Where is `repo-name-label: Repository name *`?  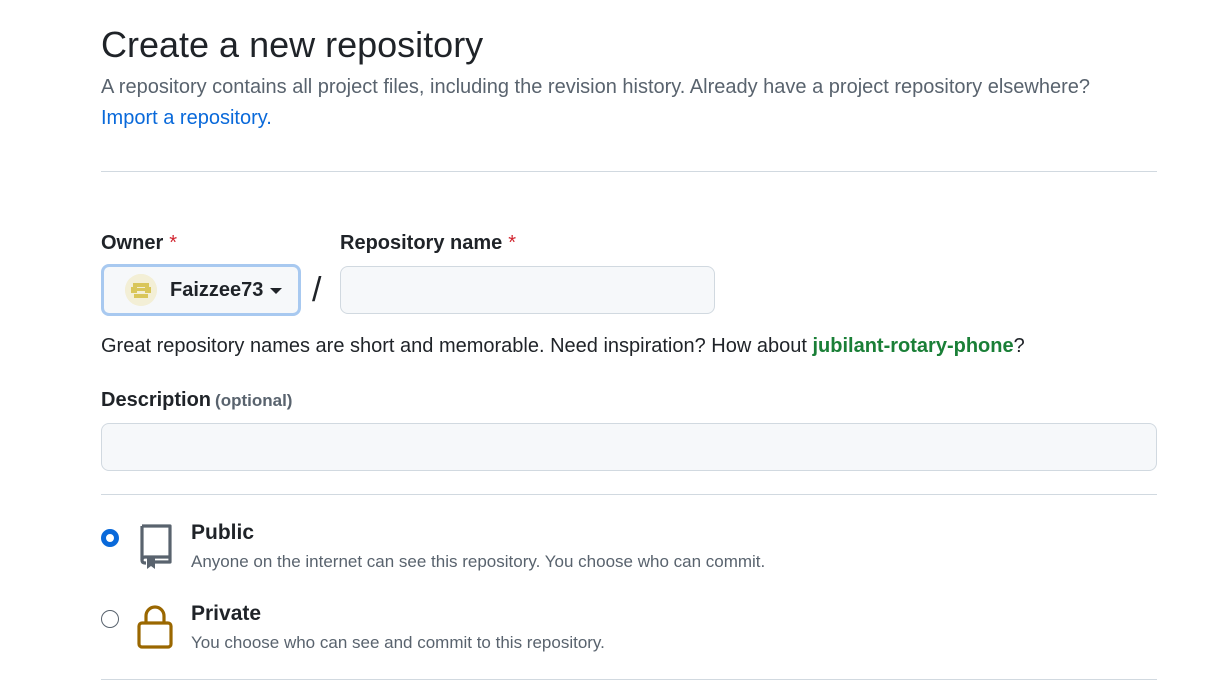
repo-name-label: Repository name * is located at coordinates (428, 243).